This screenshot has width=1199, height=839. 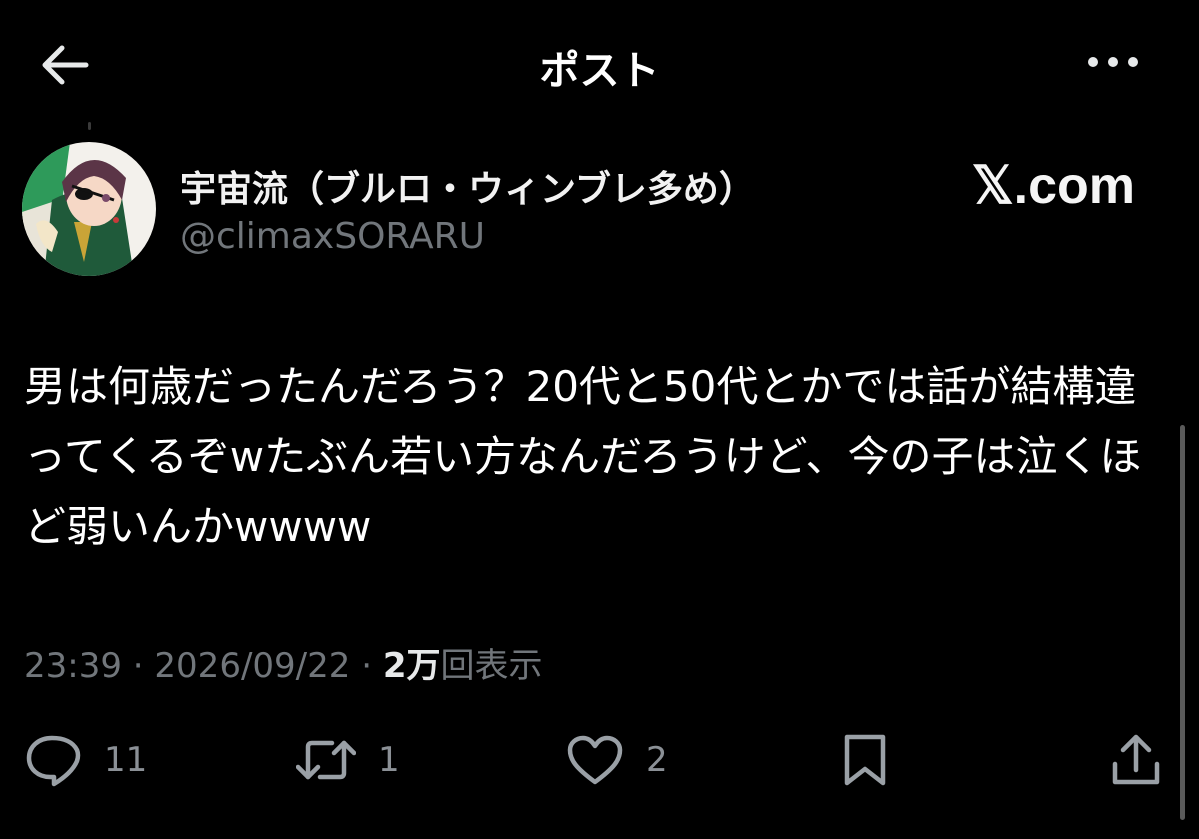 I want to click on bookmark-icon, so click(x=865, y=760).